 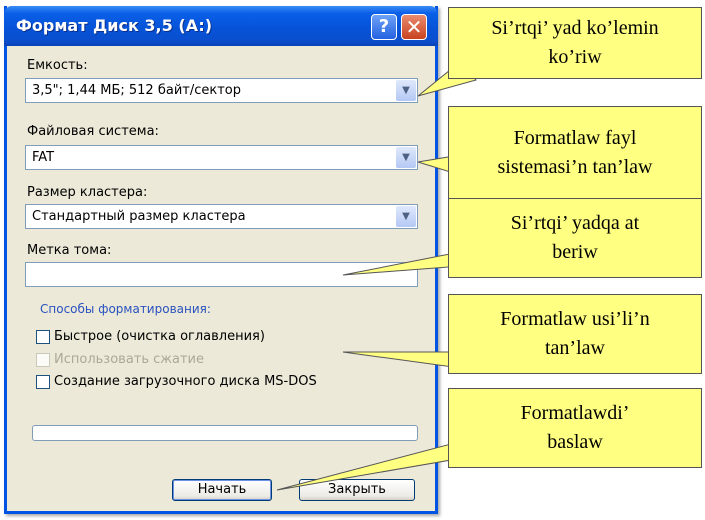 I want to click on callout-4-line-1: Formatlaw usi’li’n, so click(x=575, y=319).